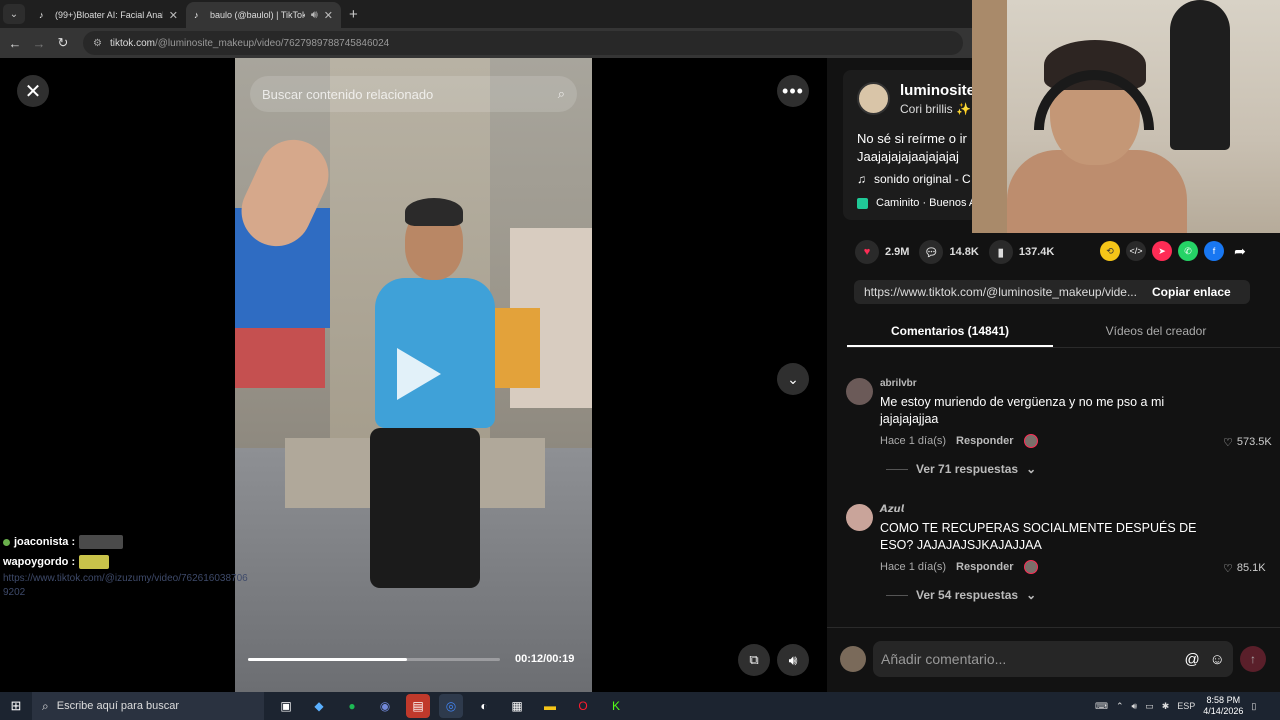 This screenshot has width=1280, height=720. I want to click on embed-icon: </>, so click(1136, 251).